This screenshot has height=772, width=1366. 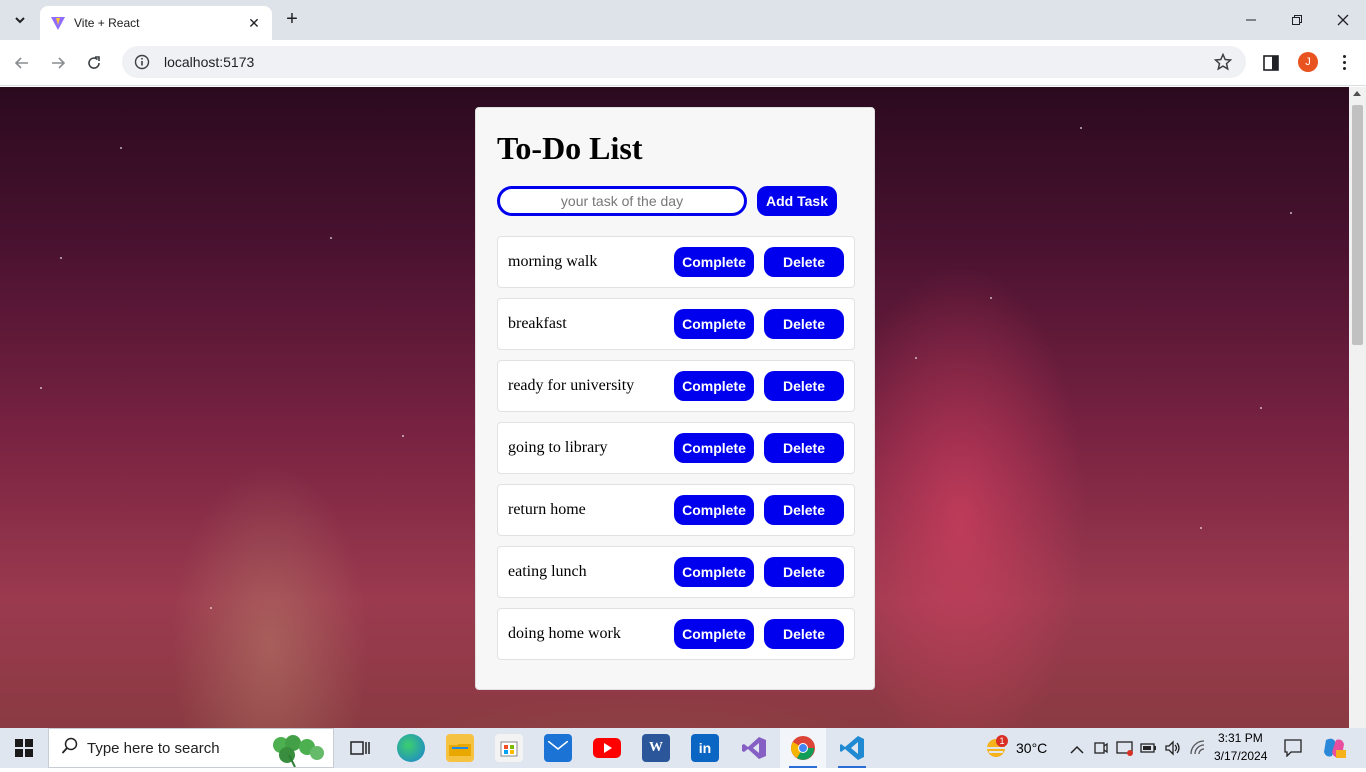 I want to click on chrome-icon, so click(x=803, y=748).